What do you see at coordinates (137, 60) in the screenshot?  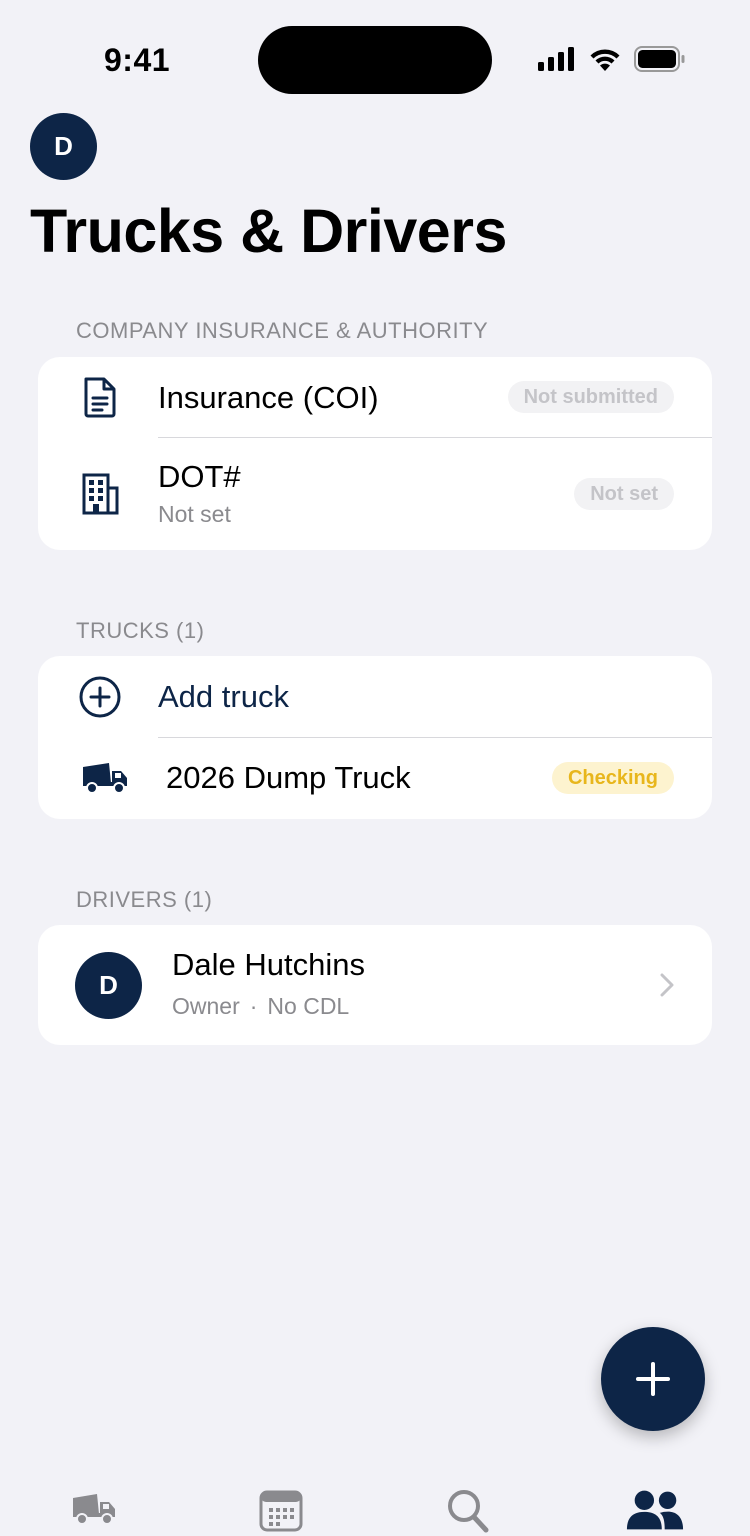 I see `status-time: 9:41` at bounding box center [137, 60].